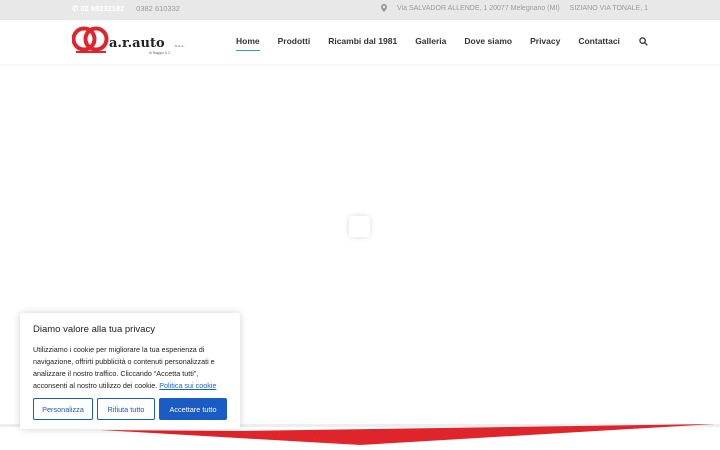 Image resolution: width=720 pixels, height=450 pixels. Describe the element at coordinates (294, 41) in the screenshot. I see `nav-prodotti: Prodotti` at that location.